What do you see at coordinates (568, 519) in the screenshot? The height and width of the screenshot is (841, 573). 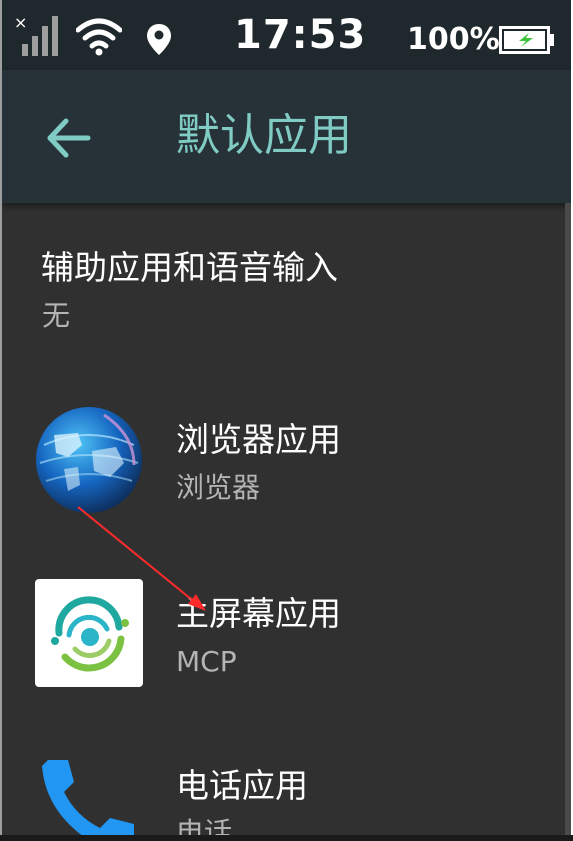 I see `scrollbar-thumb` at bounding box center [568, 519].